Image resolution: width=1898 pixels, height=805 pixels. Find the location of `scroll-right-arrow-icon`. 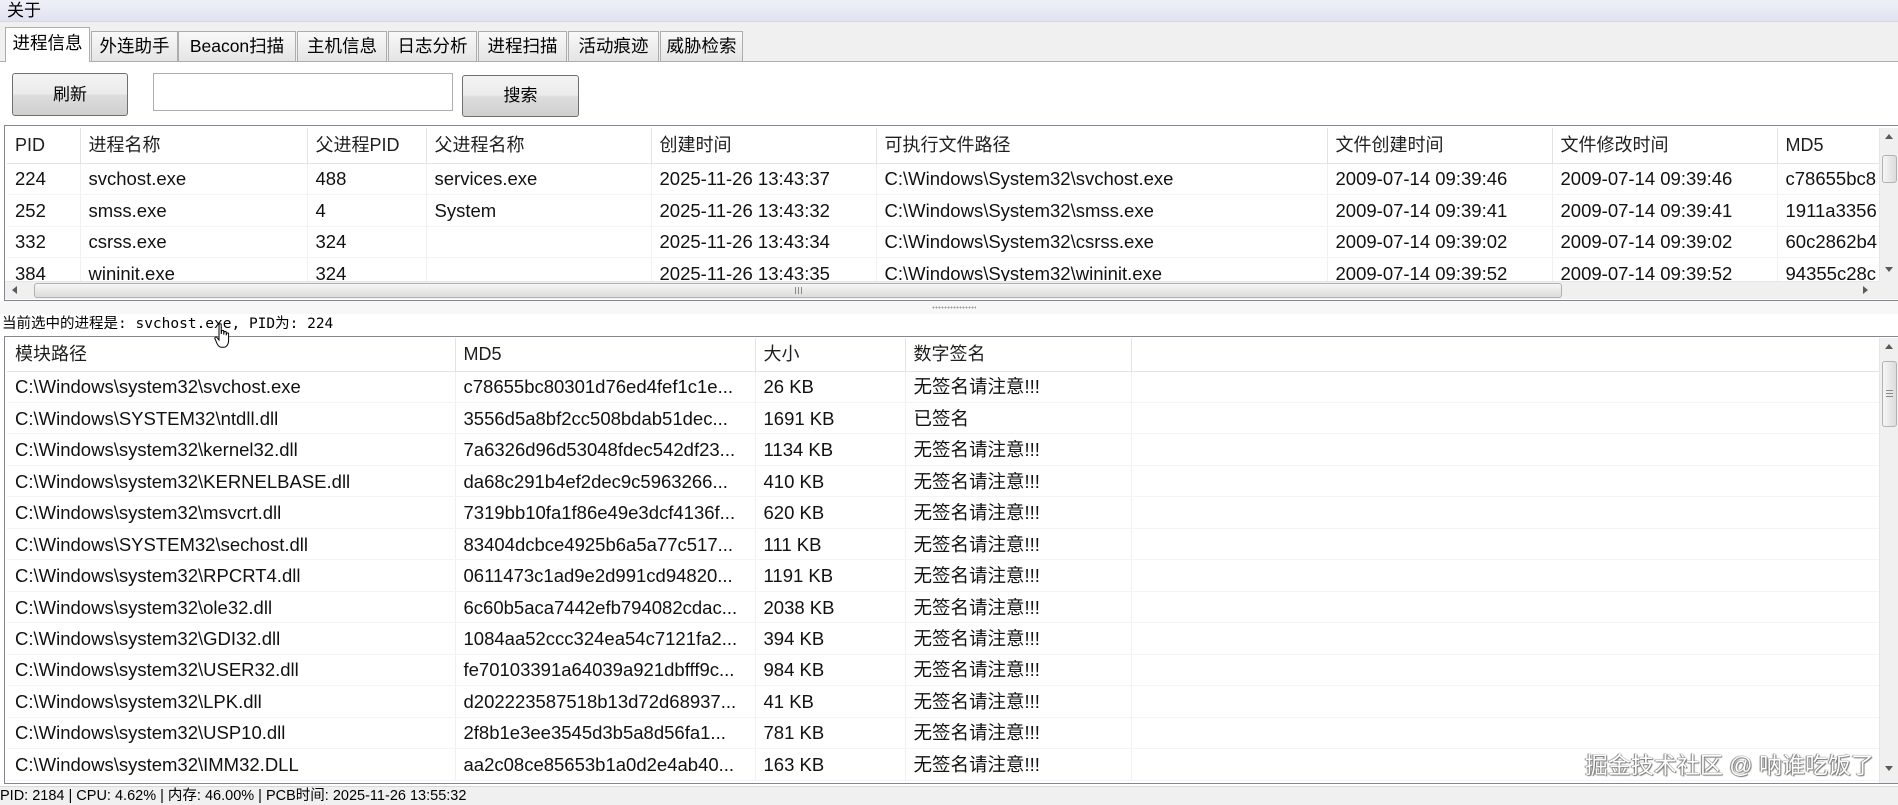

scroll-right-arrow-icon is located at coordinates (1865, 290).